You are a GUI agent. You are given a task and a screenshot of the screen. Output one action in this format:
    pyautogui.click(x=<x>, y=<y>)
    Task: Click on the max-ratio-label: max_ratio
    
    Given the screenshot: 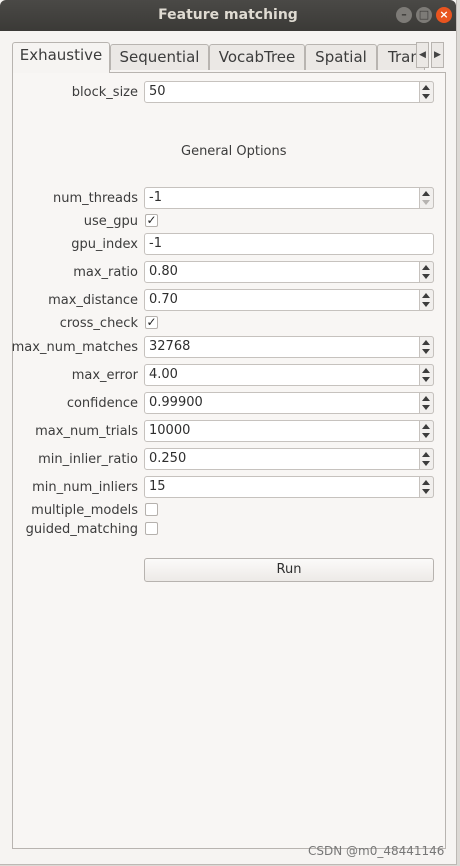 What is the action you would take?
    pyautogui.click(x=105, y=272)
    